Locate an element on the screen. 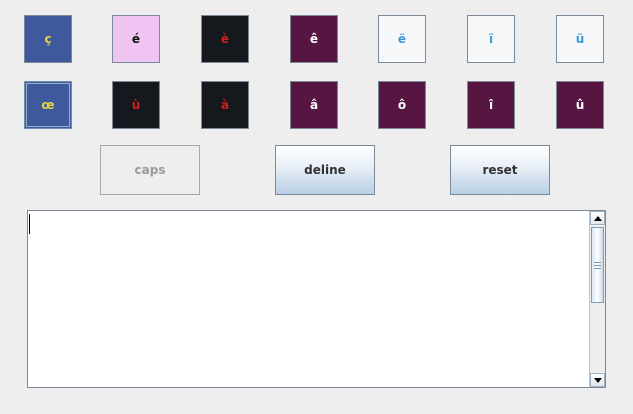  key-label: ç is located at coordinates (48, 39).